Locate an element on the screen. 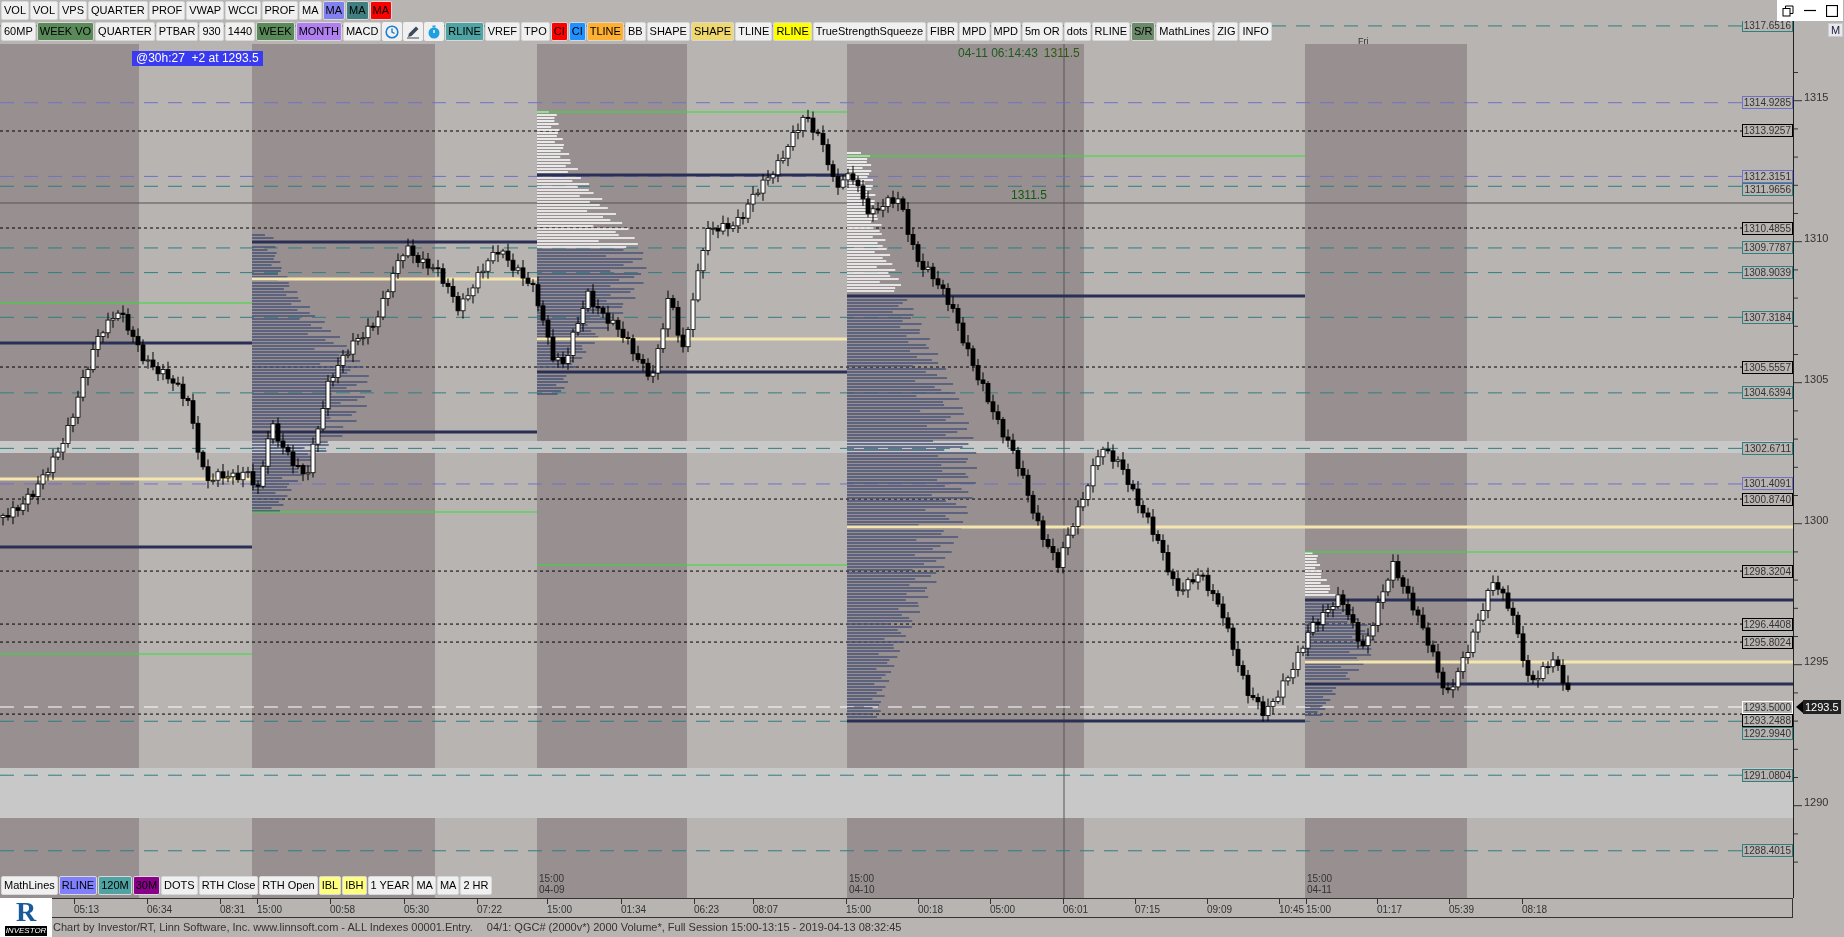 The height and width of the screenshot is (937, 1844). time-axis-label: 10:45 is located at coordinates (1292, 910).